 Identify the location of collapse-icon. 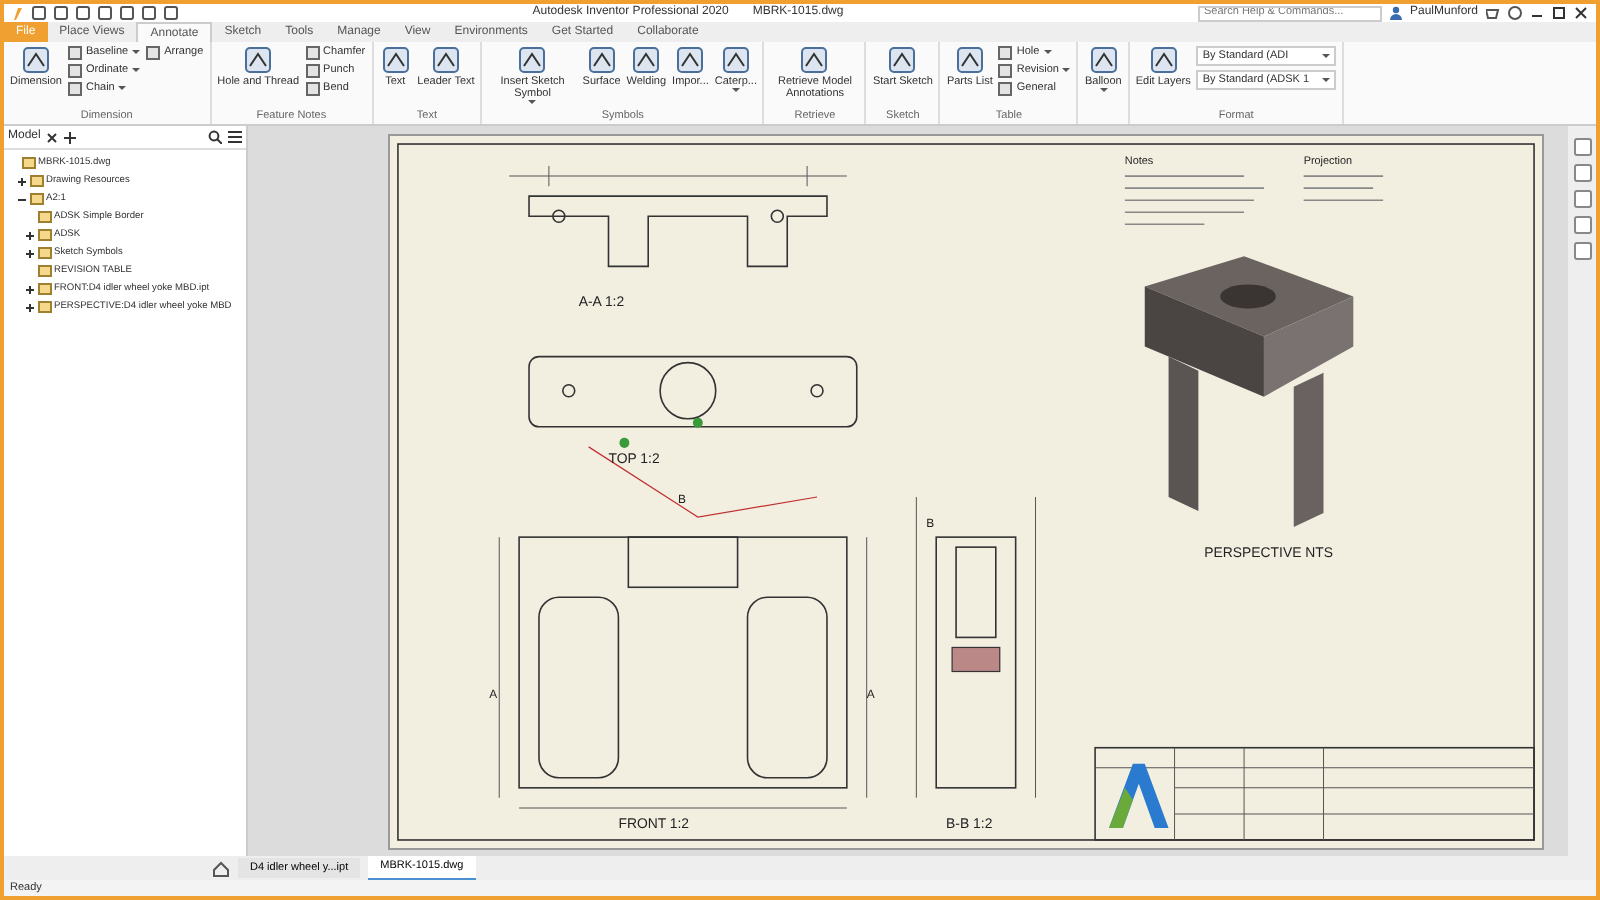
(22, 199).